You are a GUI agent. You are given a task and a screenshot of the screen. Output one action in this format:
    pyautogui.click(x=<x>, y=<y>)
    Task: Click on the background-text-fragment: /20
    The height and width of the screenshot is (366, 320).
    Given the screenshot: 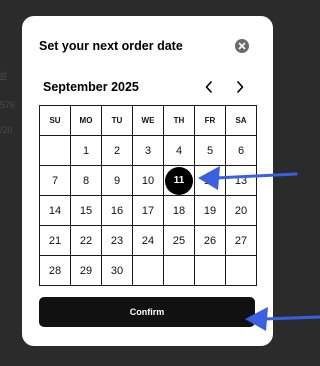 What is the action you would take?
    pyautogui.click(x=6, y=130)
    